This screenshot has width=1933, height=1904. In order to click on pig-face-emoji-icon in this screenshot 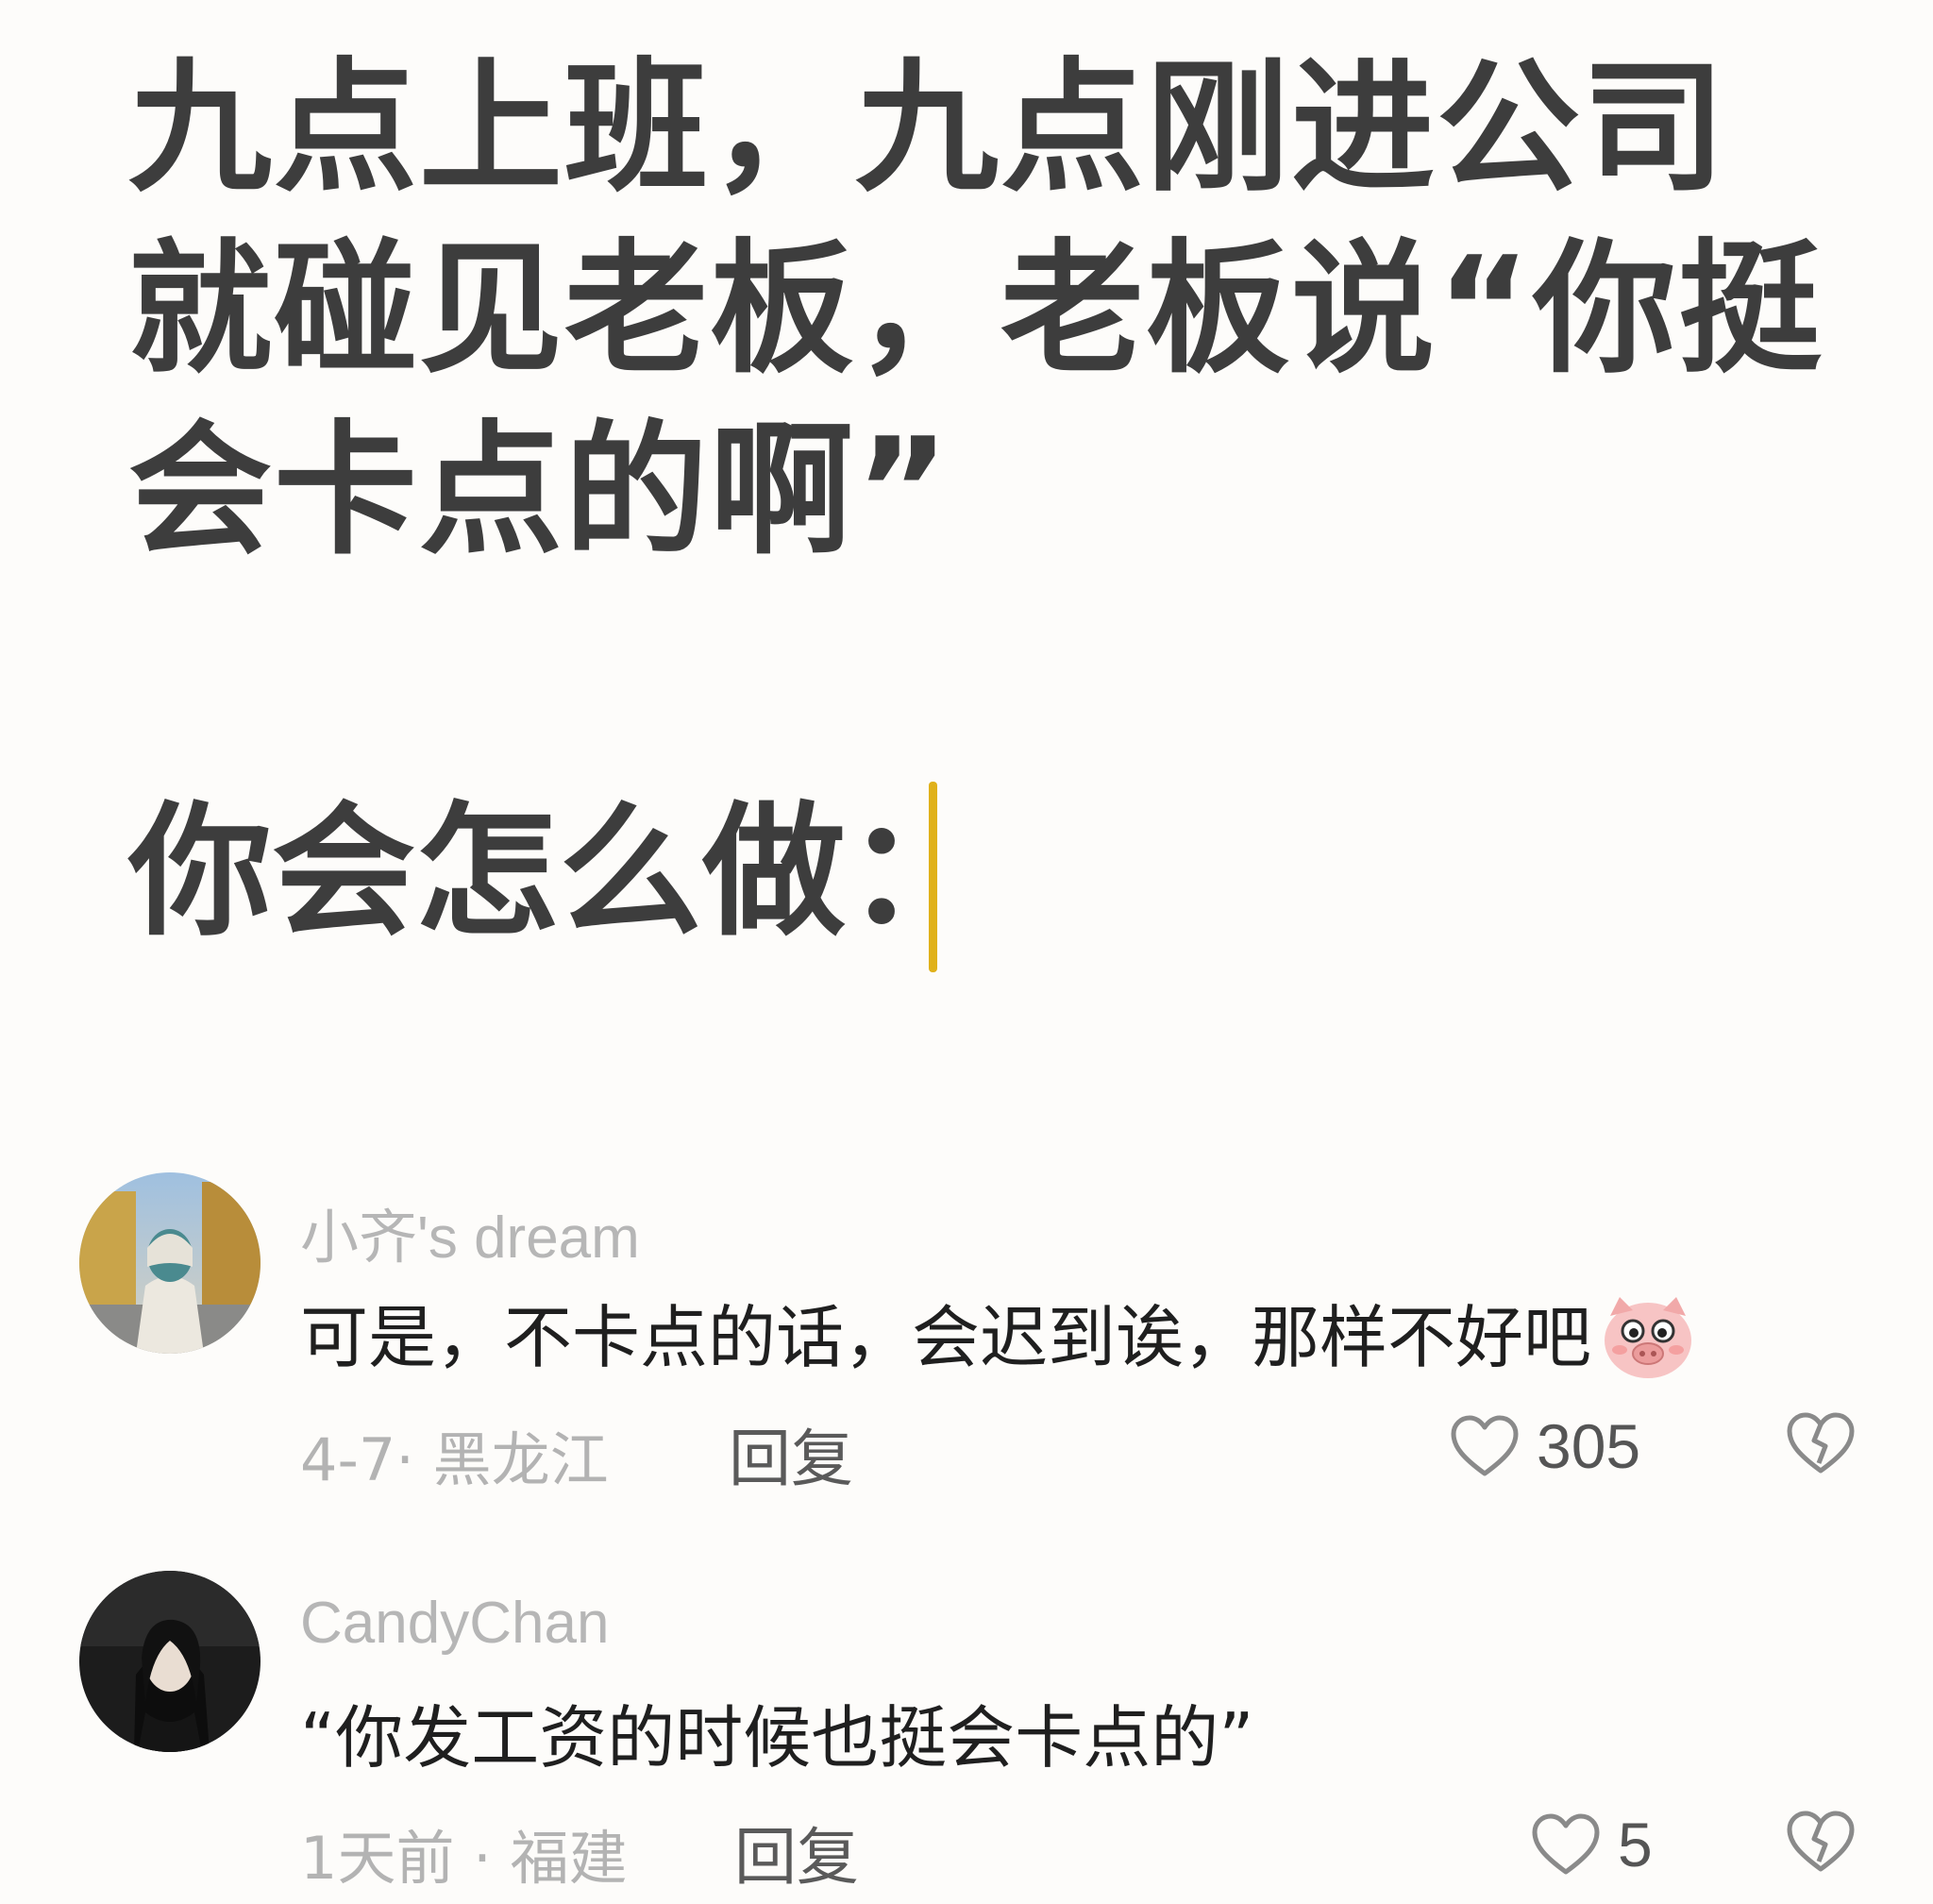, I will do `click(1648, 1336)`.